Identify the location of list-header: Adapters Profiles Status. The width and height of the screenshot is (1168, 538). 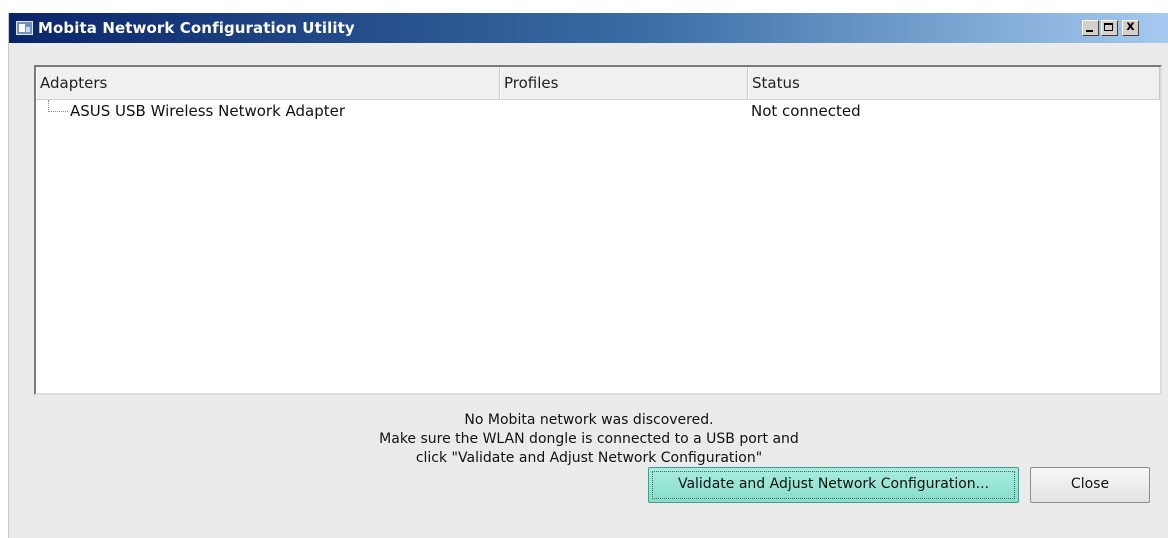
(598, 83).